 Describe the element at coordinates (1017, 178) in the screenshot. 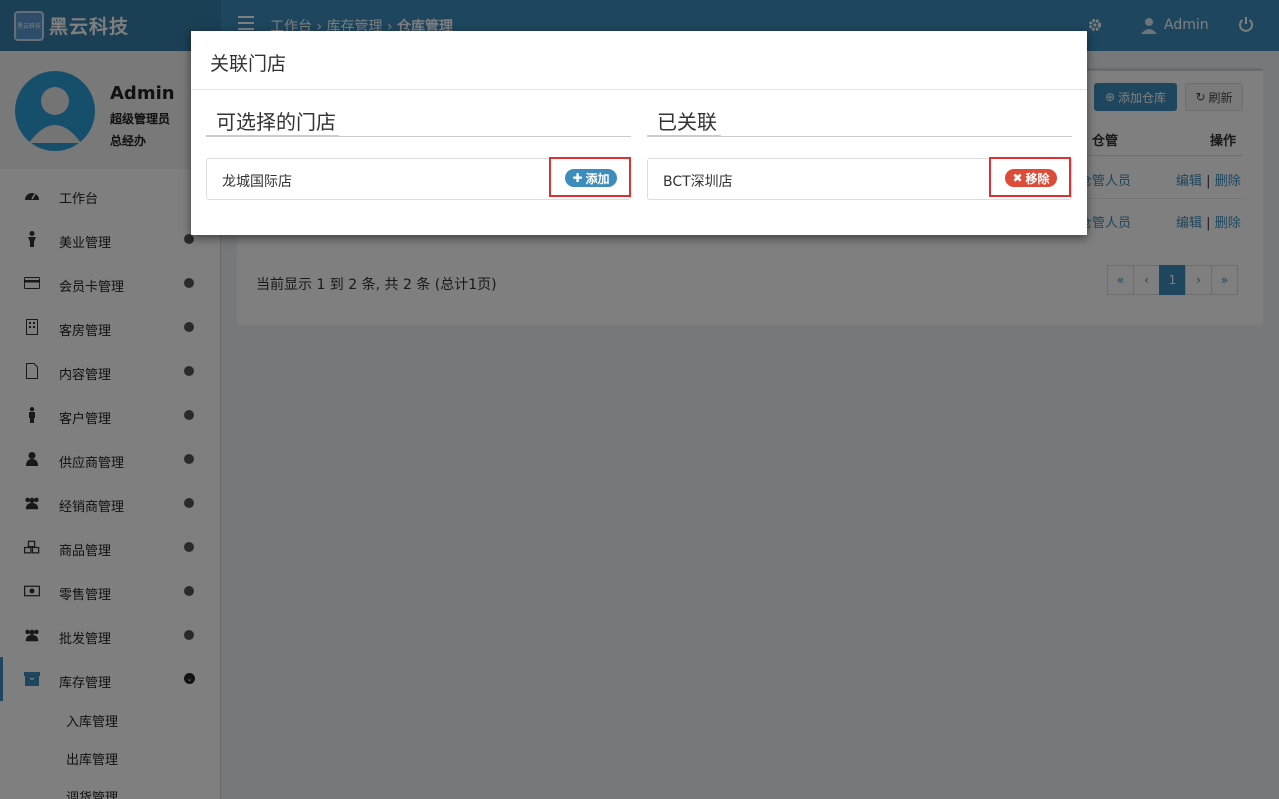

I see `close-icon: ✖` at that location.